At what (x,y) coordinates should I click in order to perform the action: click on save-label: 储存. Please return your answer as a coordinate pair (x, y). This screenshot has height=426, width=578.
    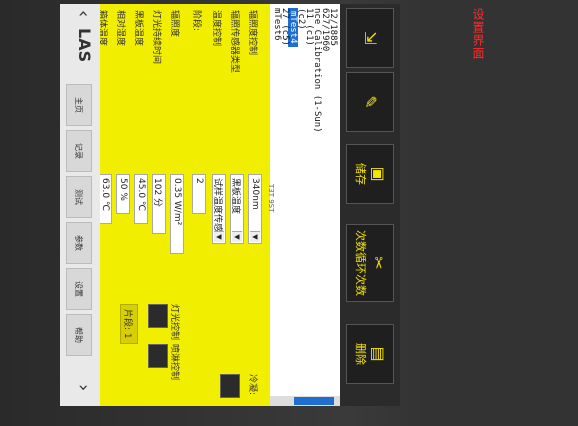
    Looking at the image, I should click on (360, 174).